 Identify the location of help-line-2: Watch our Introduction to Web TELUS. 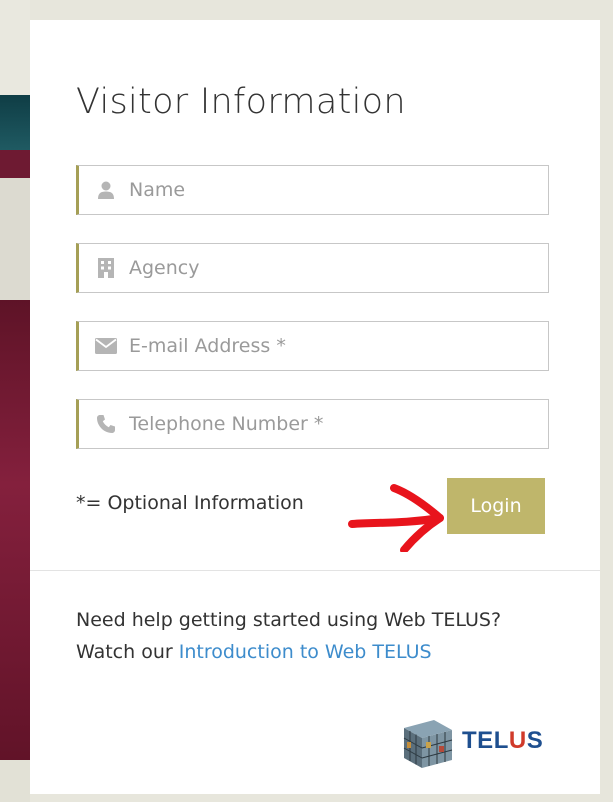
(326, 652).